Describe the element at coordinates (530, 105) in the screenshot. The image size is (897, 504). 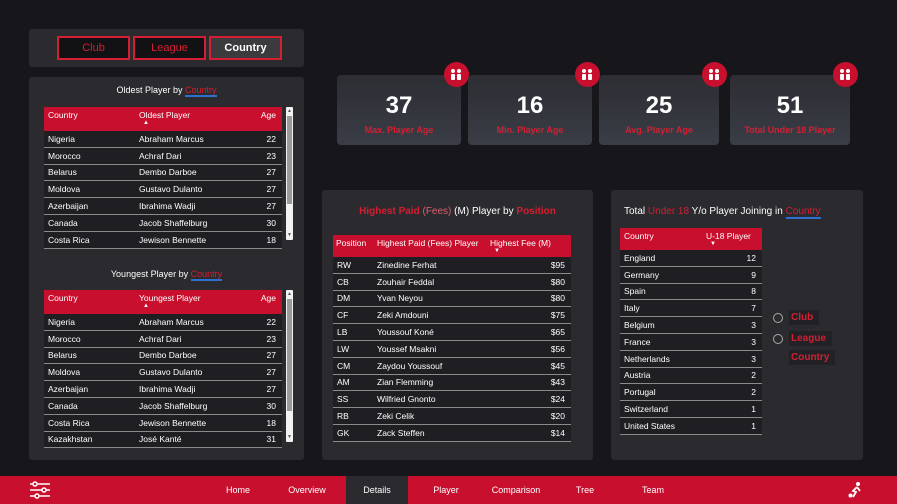
I see `kpi-value: 16` at that location.